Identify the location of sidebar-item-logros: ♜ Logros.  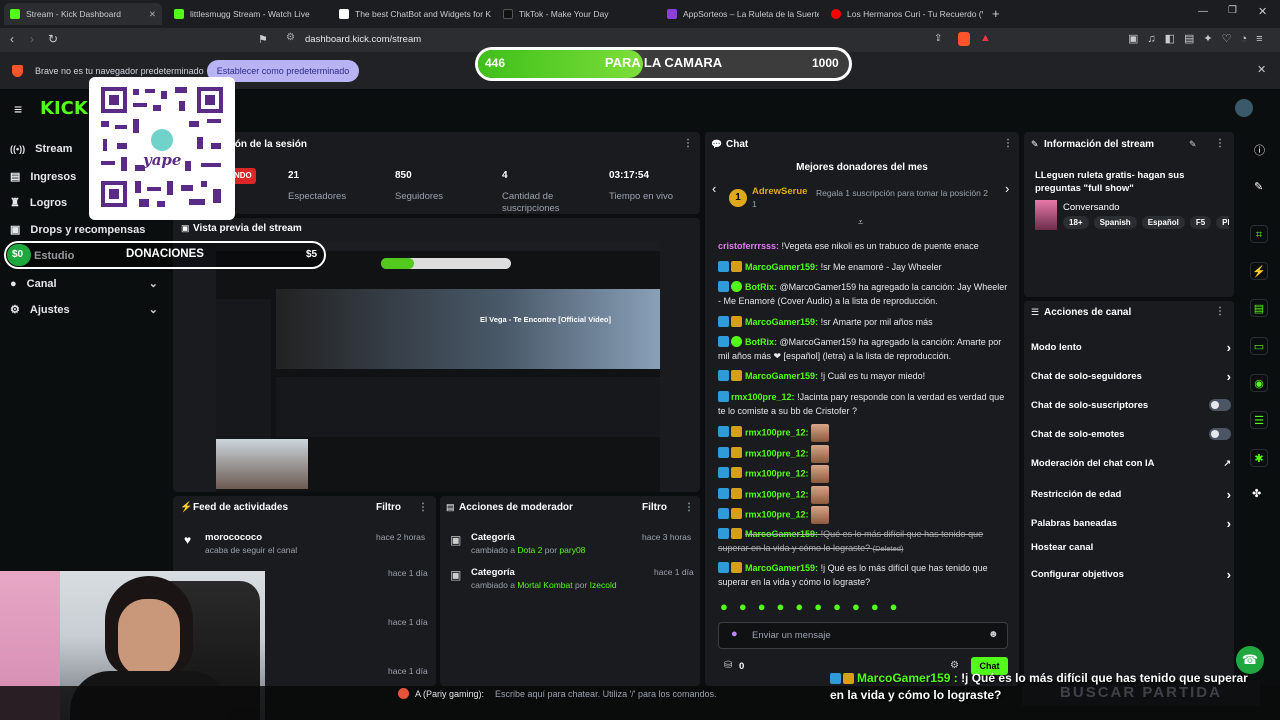
(38, 203).